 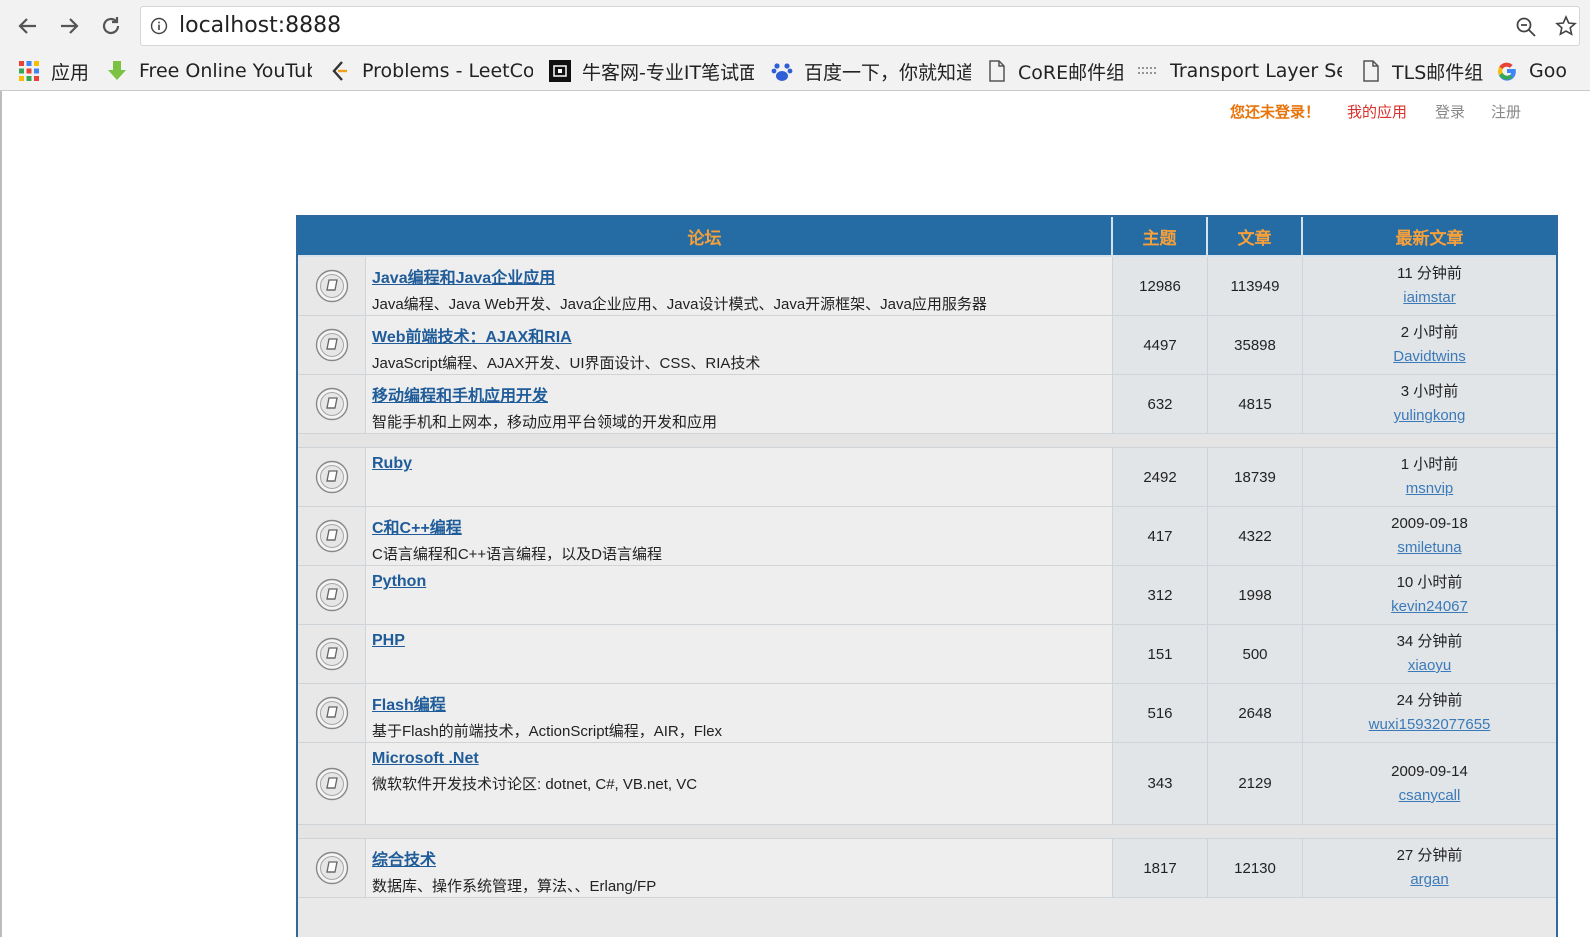 I want to click on bookmark-tls-mail: TLS邮件组, so click(x=1421, y=71).